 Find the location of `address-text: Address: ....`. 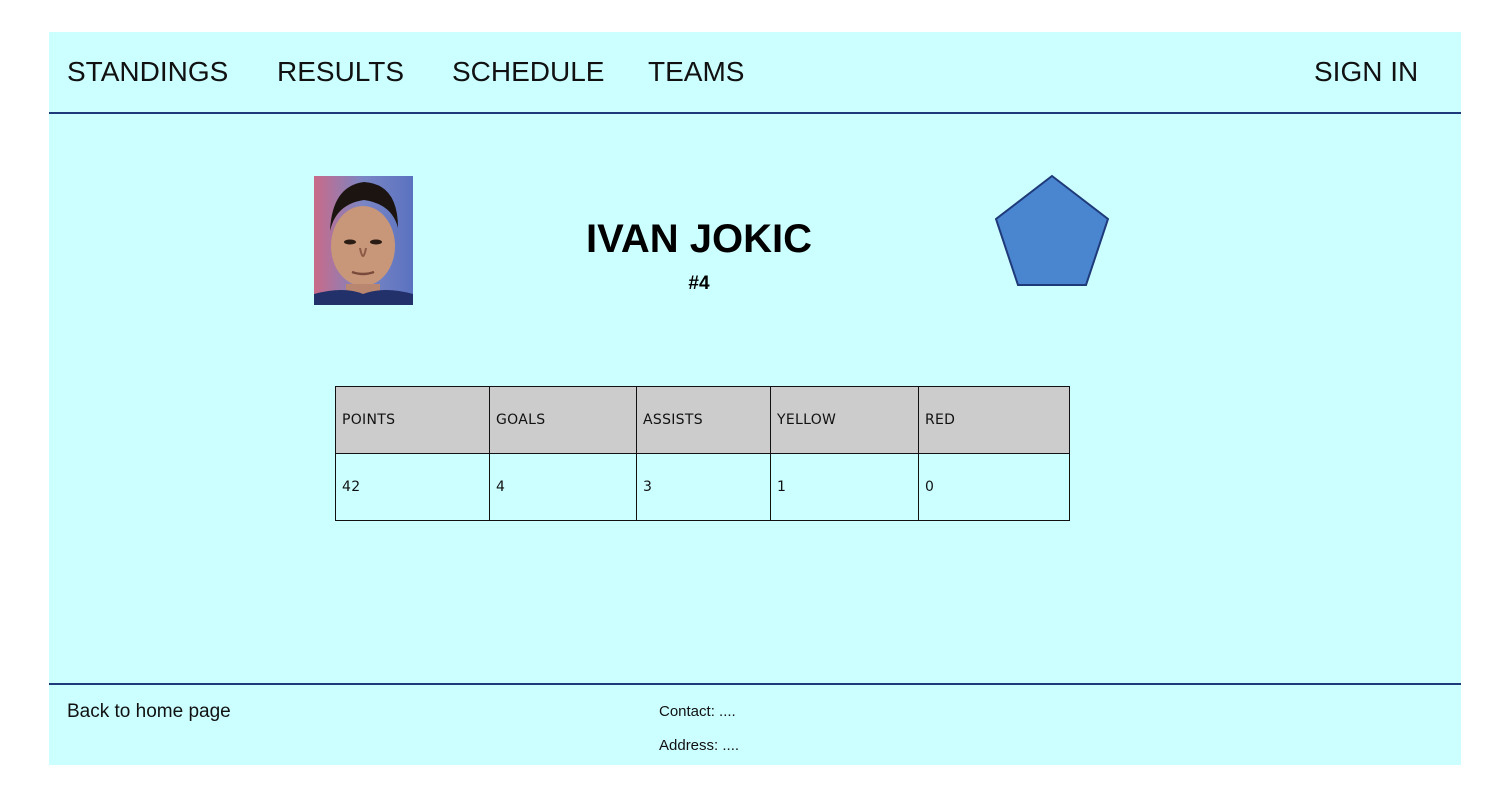

address-text: Address: .... is located at coordinates (699, 745).